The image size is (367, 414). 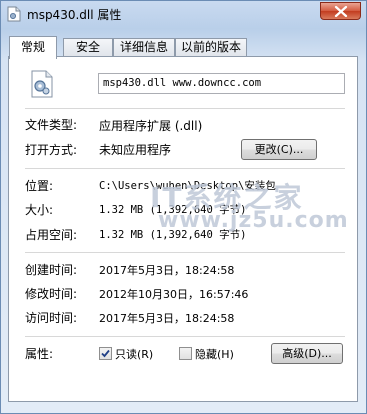 What do you see at coordinates (167, 270) in the screenshot?
I see `created-value: 2017年5月3日，18:24:58` at bounding box center [167, 270].